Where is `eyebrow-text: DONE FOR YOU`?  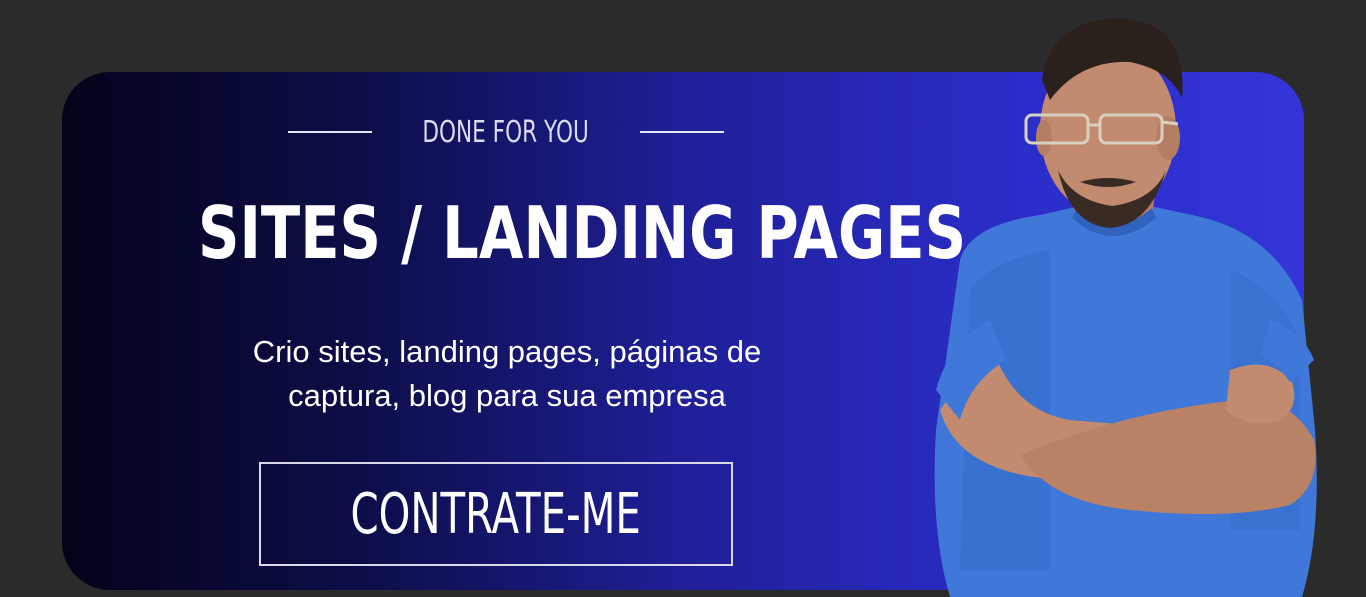
eyebrow-text: DONE FOR YOU is located at coordinates (506, 132).